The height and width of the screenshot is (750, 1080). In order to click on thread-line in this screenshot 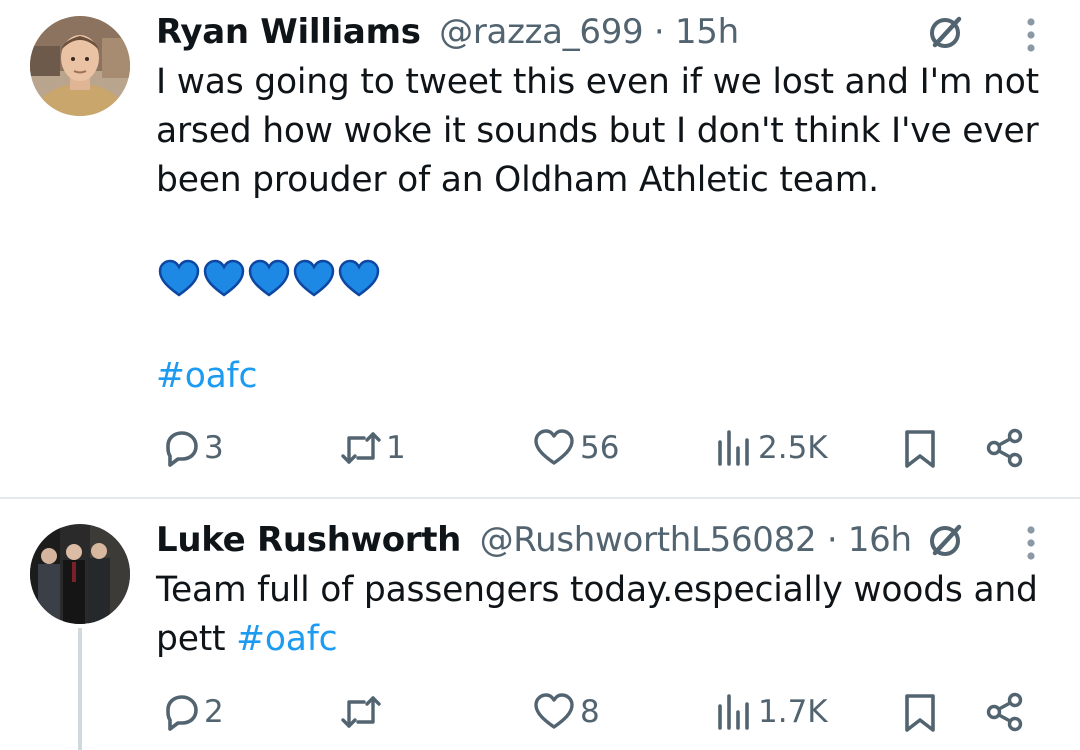, I will do `click(80, 689)`.